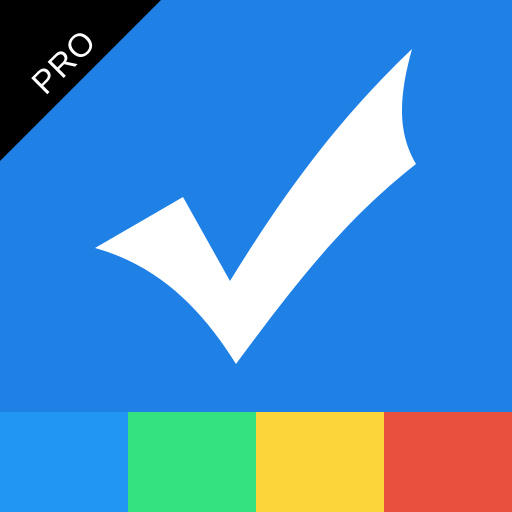  Describe the element at coordinates (64, 462) in the screenshot. I see `blue-color-block` at that location.